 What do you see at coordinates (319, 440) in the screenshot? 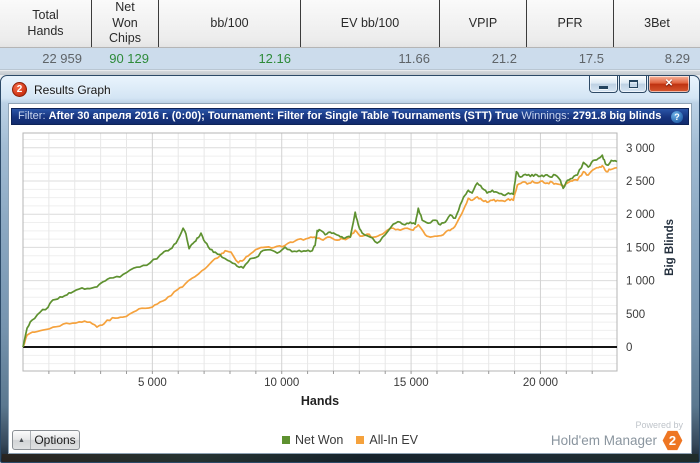
I see `legend-label-net-won: Net Won` at bounding box center [319, 440].